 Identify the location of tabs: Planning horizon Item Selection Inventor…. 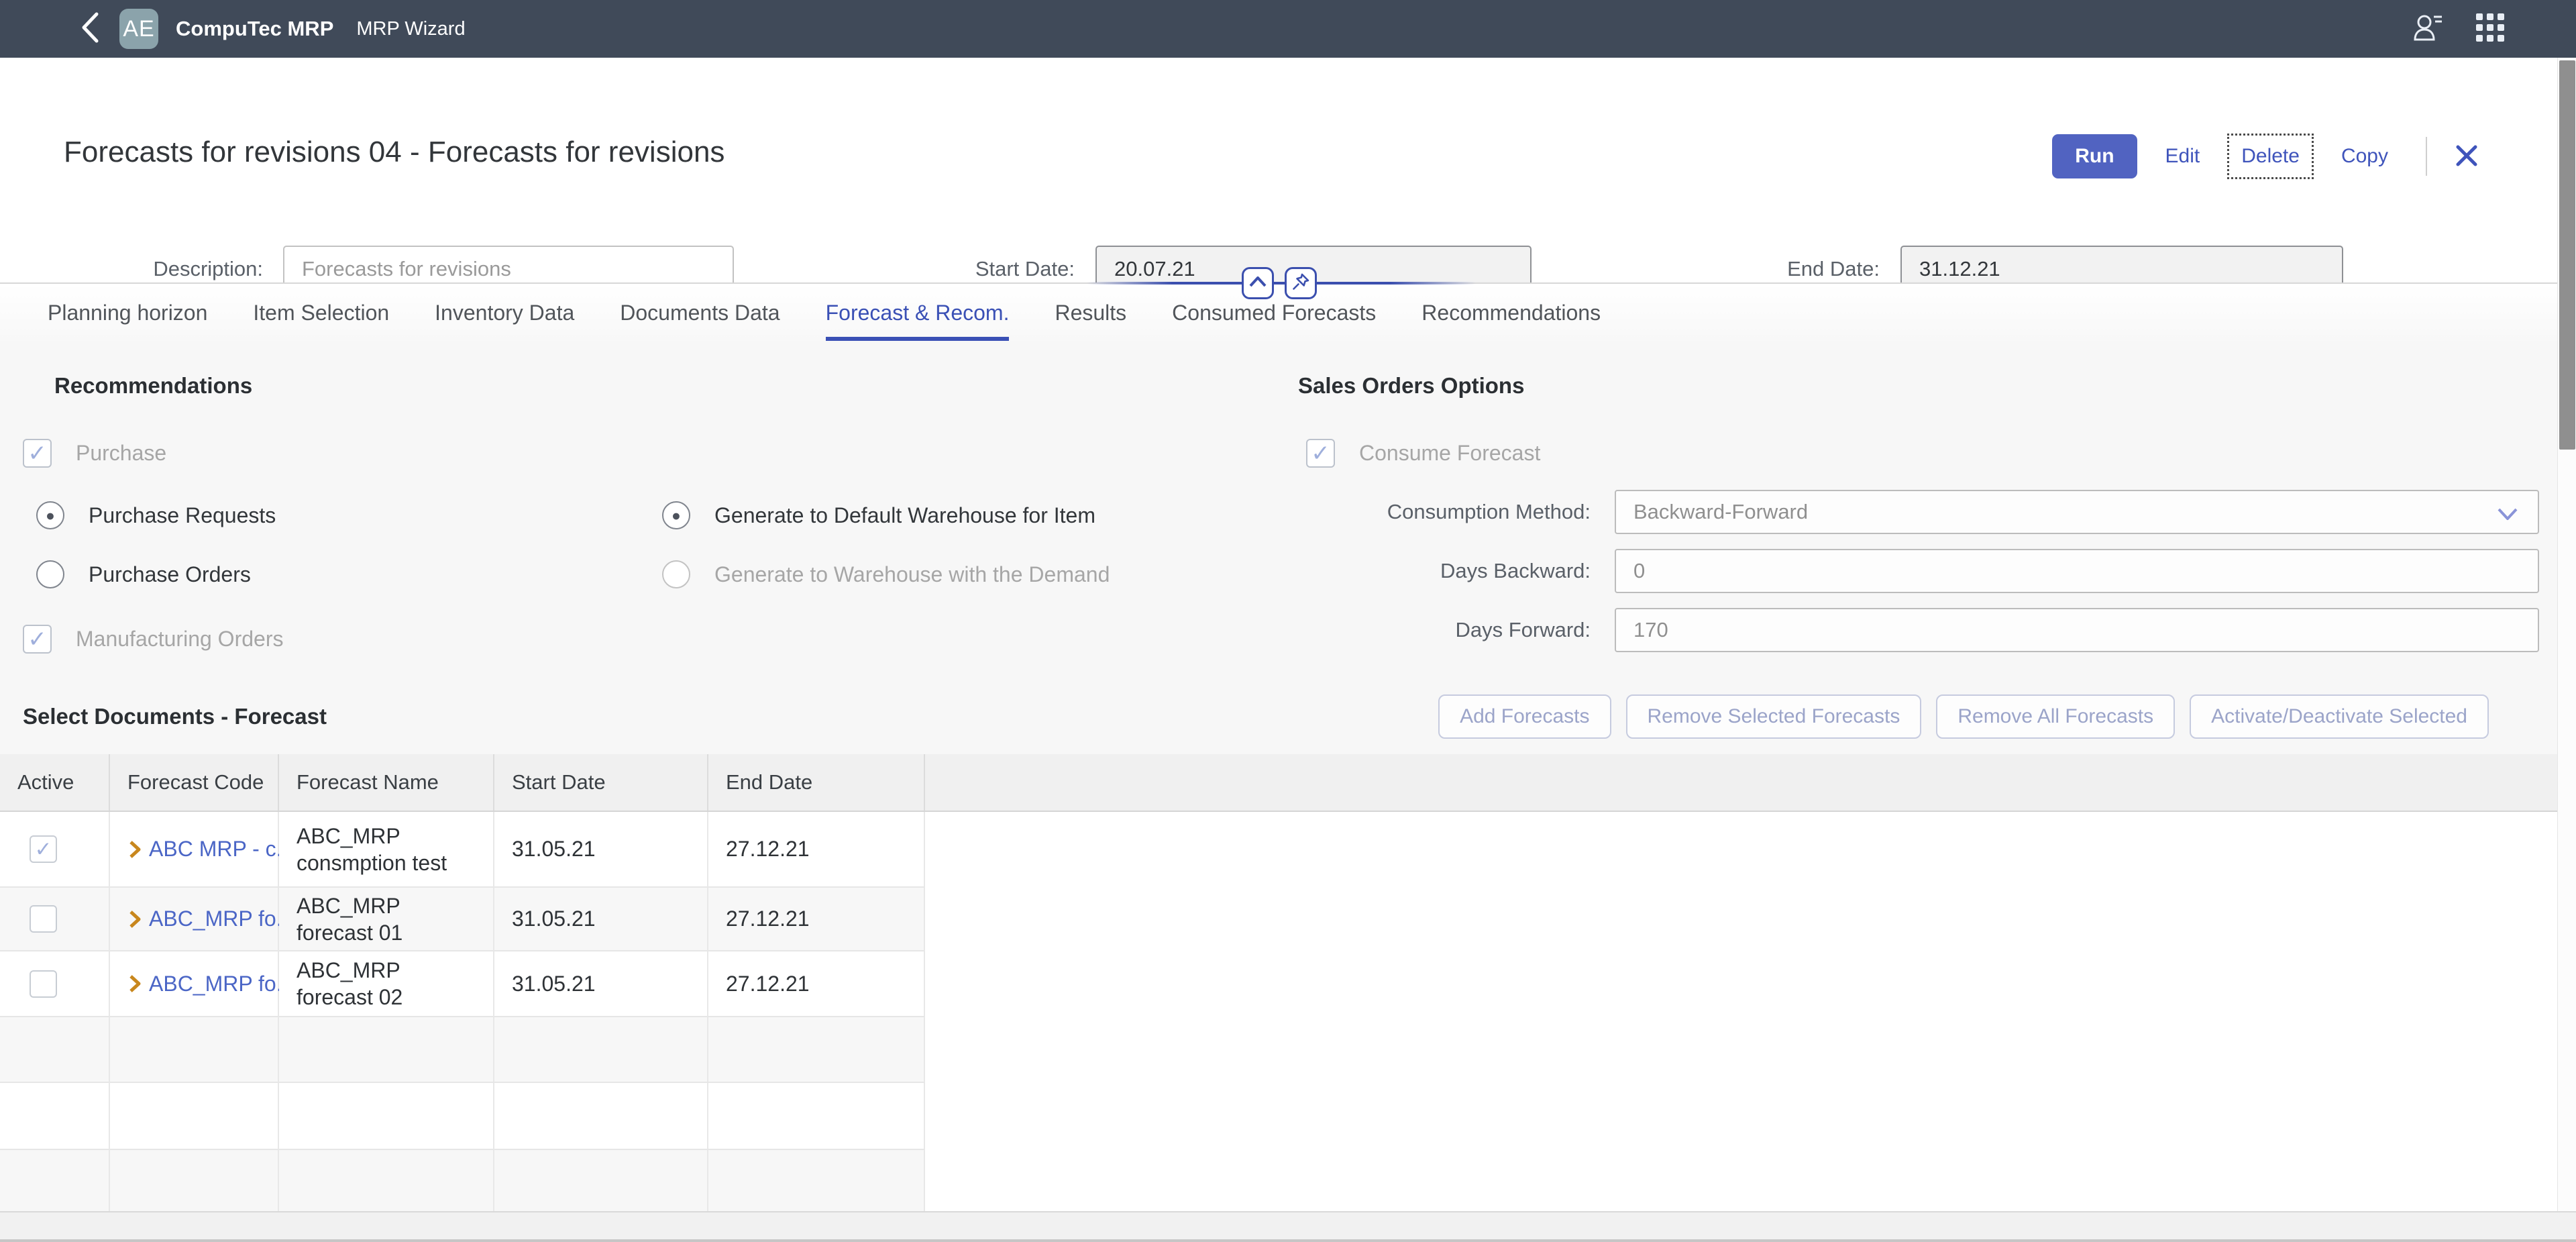
(824, 313).